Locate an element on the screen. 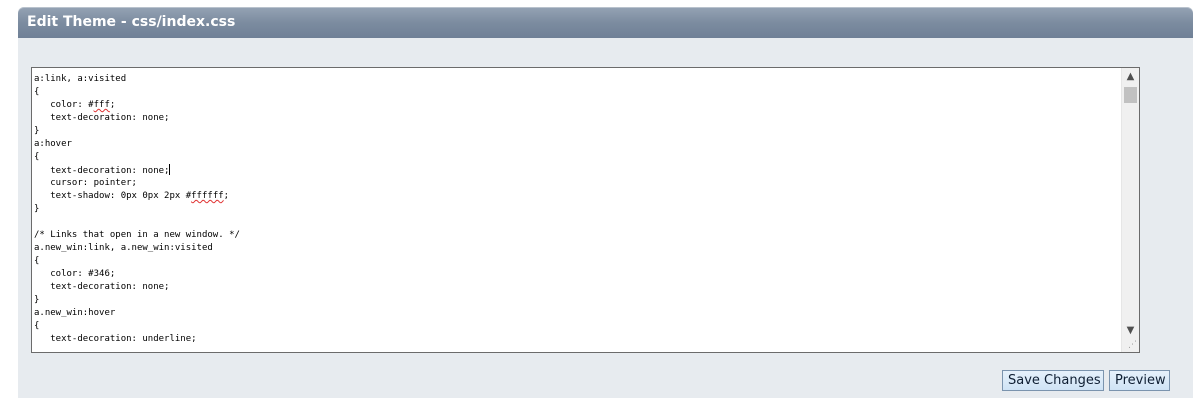 Image resolution: width=1203 pixels, height=398 pixels. code-line: text-shadow: 0px 0px 2px #ffffff; is located at coordinates (132, 196).